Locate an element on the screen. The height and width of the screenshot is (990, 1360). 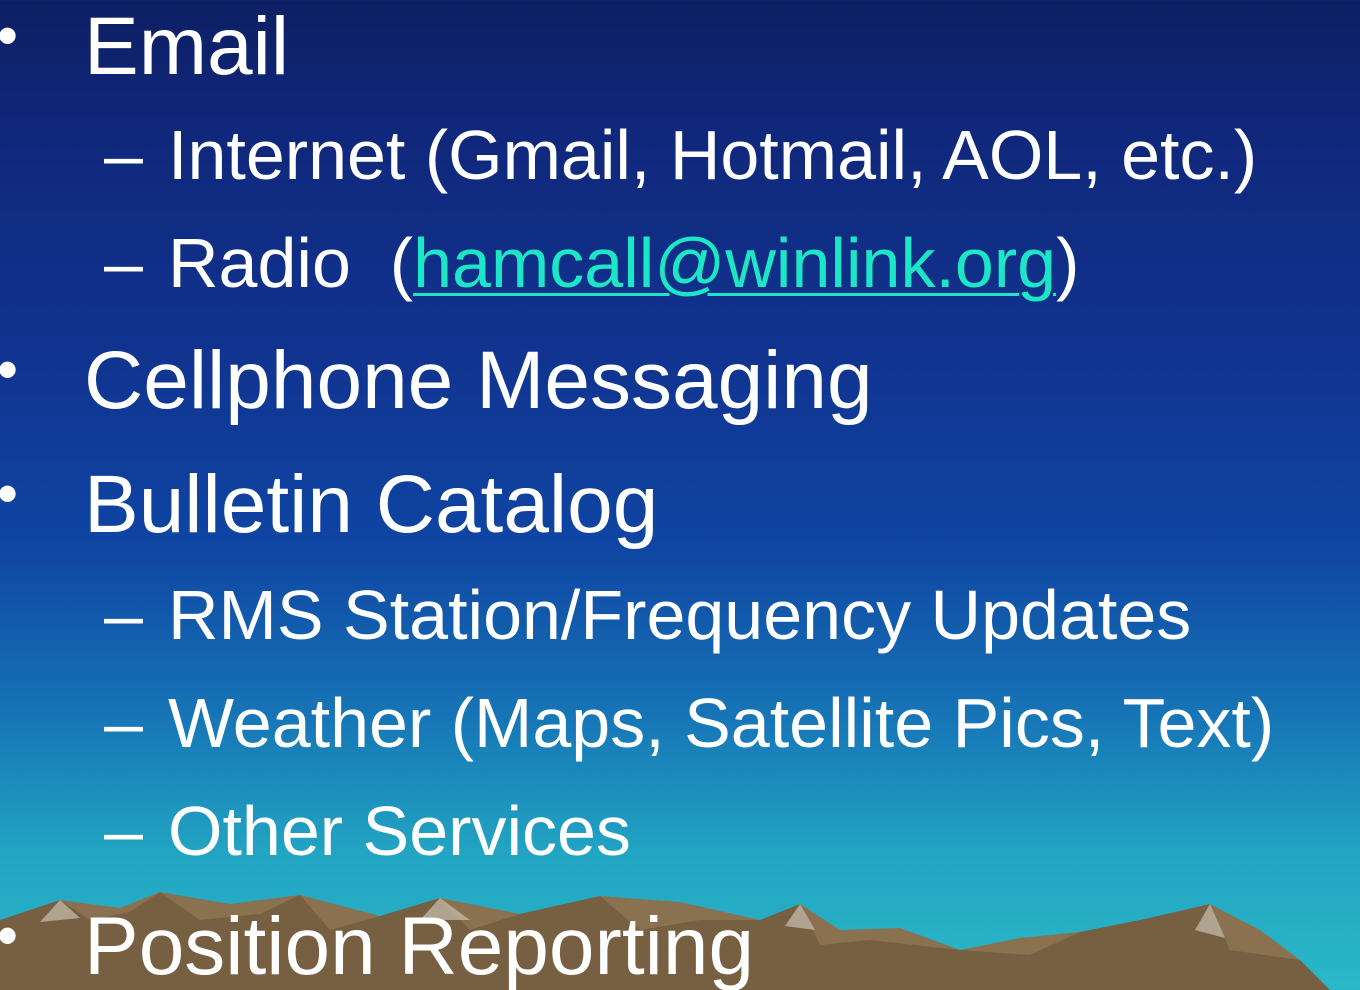
bullet-text: Bulletin Catalog is located at coordinates (371, 504).